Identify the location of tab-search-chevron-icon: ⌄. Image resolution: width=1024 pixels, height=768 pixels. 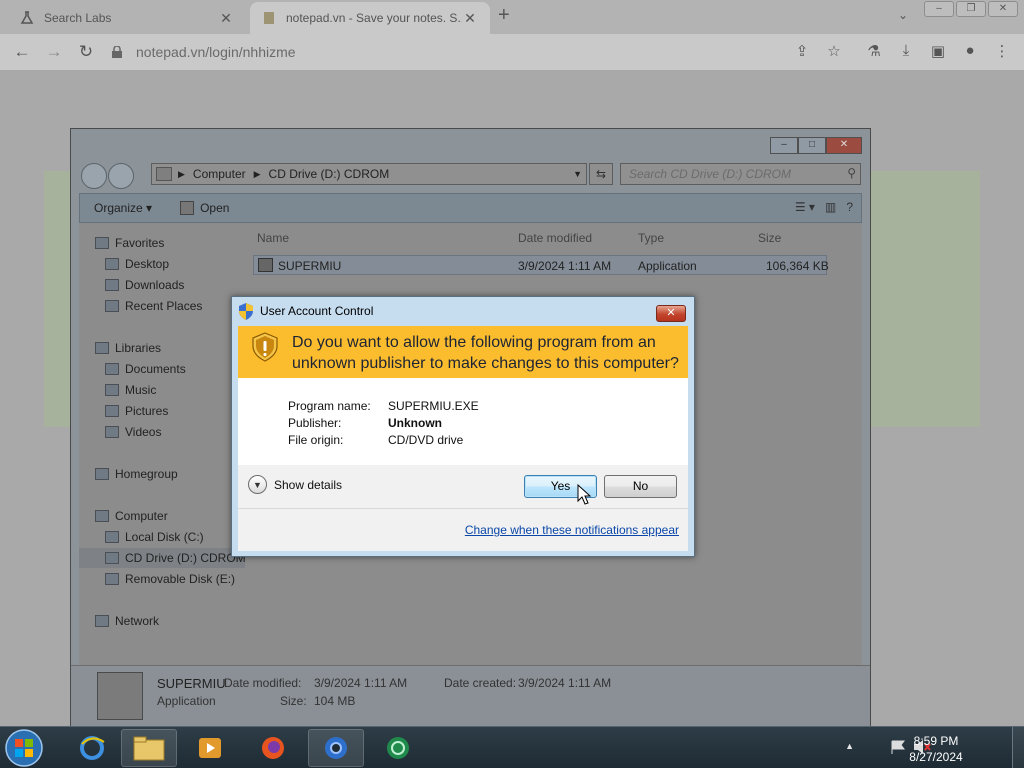
(903, 15).